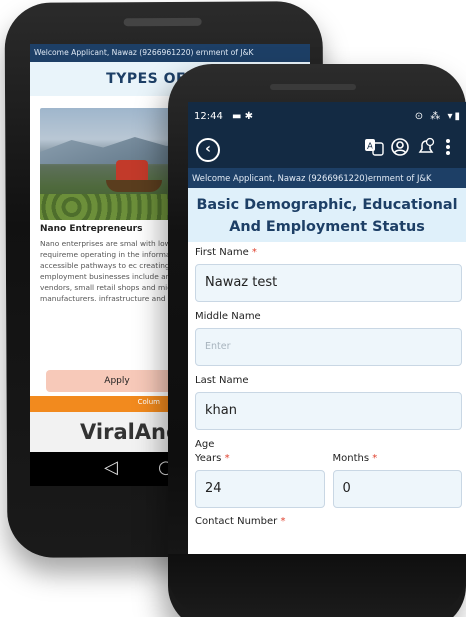 The width and height of the screenshot is (466, 617). What do you see at coordinates (260, 489) in the screenshot?
I see `years-input: 24` at bounding box center [260, 489].